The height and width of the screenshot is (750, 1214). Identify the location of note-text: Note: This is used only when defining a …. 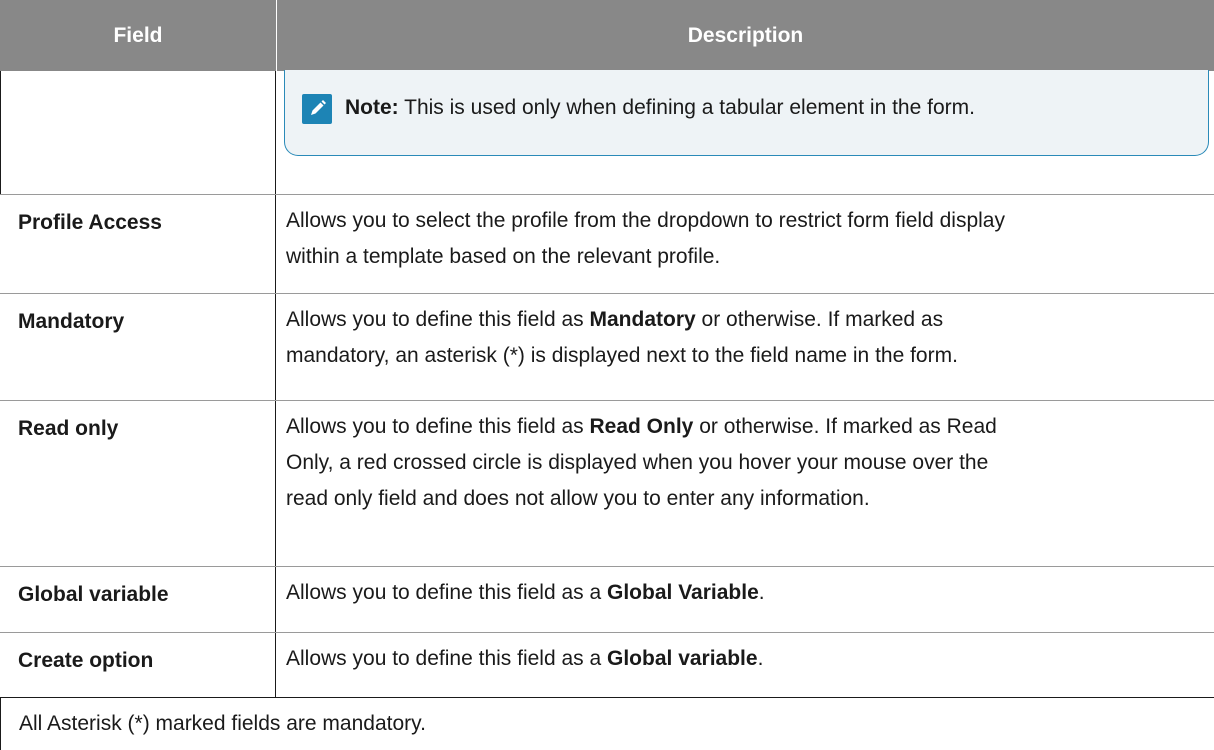
(660, 108).